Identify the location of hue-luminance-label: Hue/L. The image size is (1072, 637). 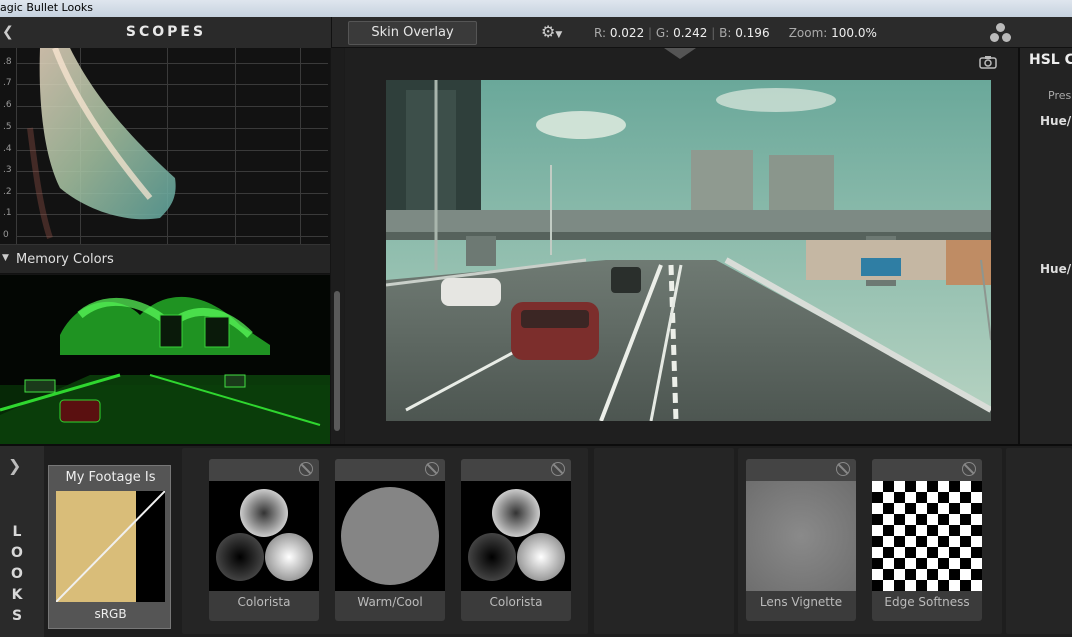
(1056, 269).